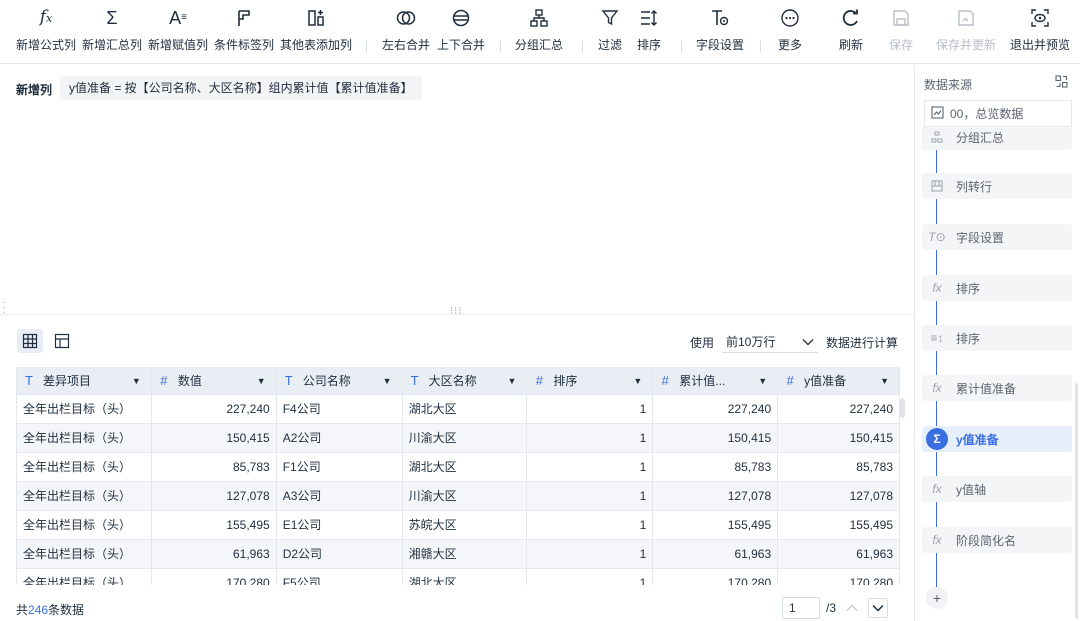 Image resolution: width=1080 pixels, height=621 pixels. What do you see at coordinates (461, 18) in the screenshot?
I see `merge-tb-icon` at bounding box center [461, 18].